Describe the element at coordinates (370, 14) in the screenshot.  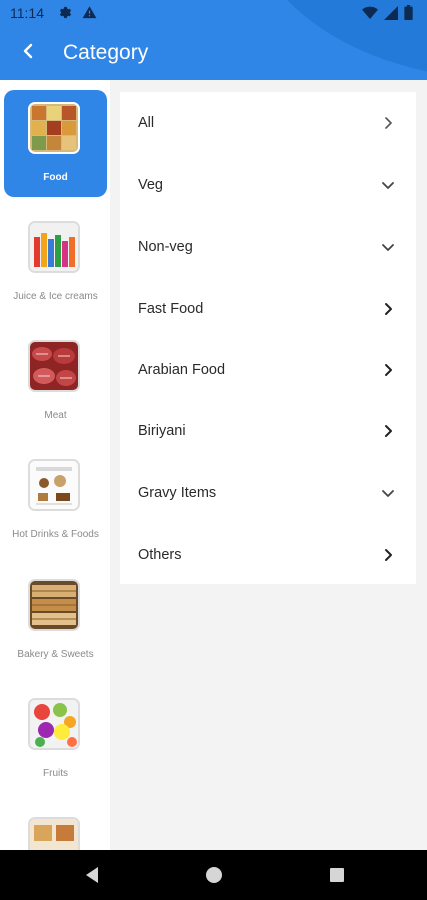
I see `wifi-icon` at that location.